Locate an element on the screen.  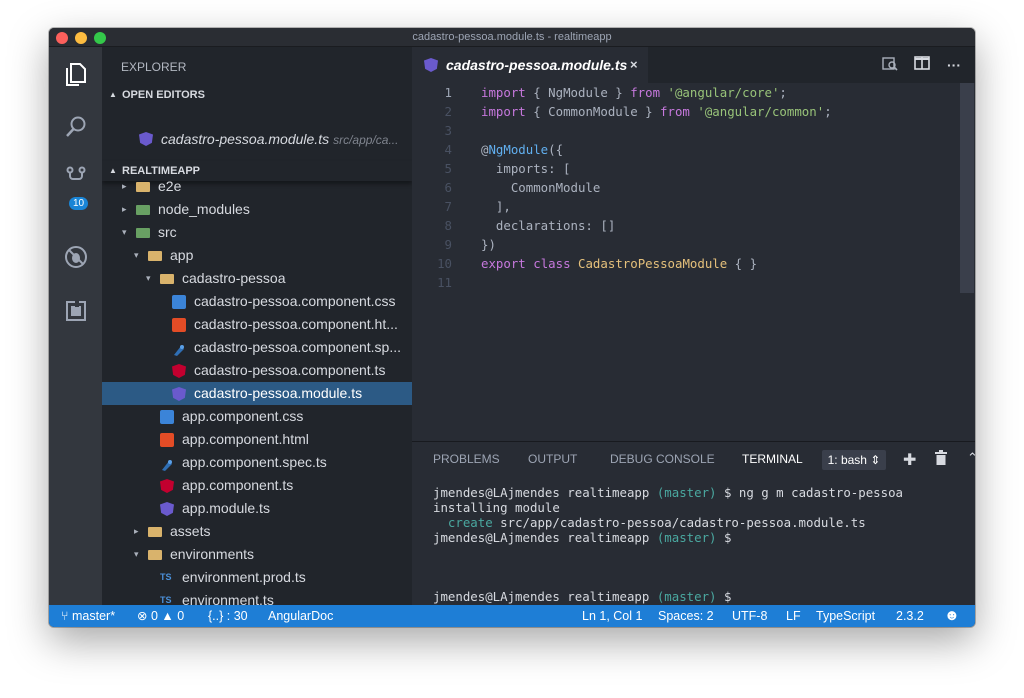
extensions-icon is located at coordinates (75, 311).